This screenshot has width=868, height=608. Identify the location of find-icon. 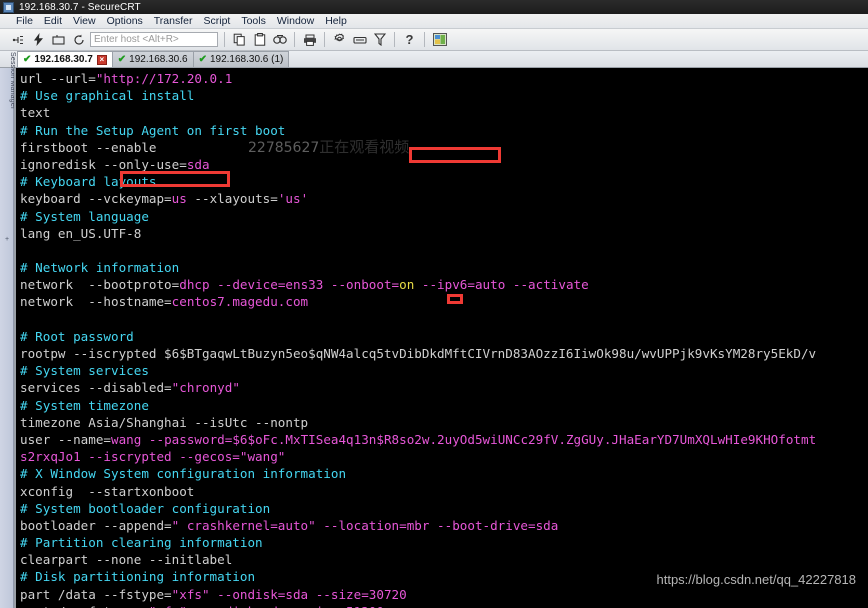
(279, 39).